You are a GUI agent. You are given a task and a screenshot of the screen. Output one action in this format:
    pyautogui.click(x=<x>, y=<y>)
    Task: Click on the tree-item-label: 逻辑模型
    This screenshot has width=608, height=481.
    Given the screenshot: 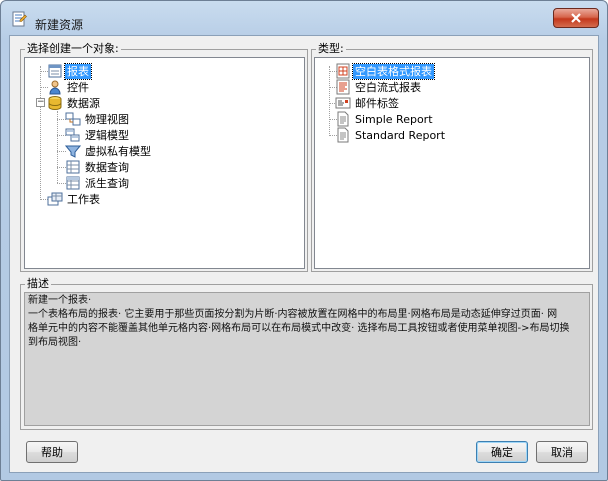 What is the action you would take?
    pyautogui.click(x=107, y=135)
    